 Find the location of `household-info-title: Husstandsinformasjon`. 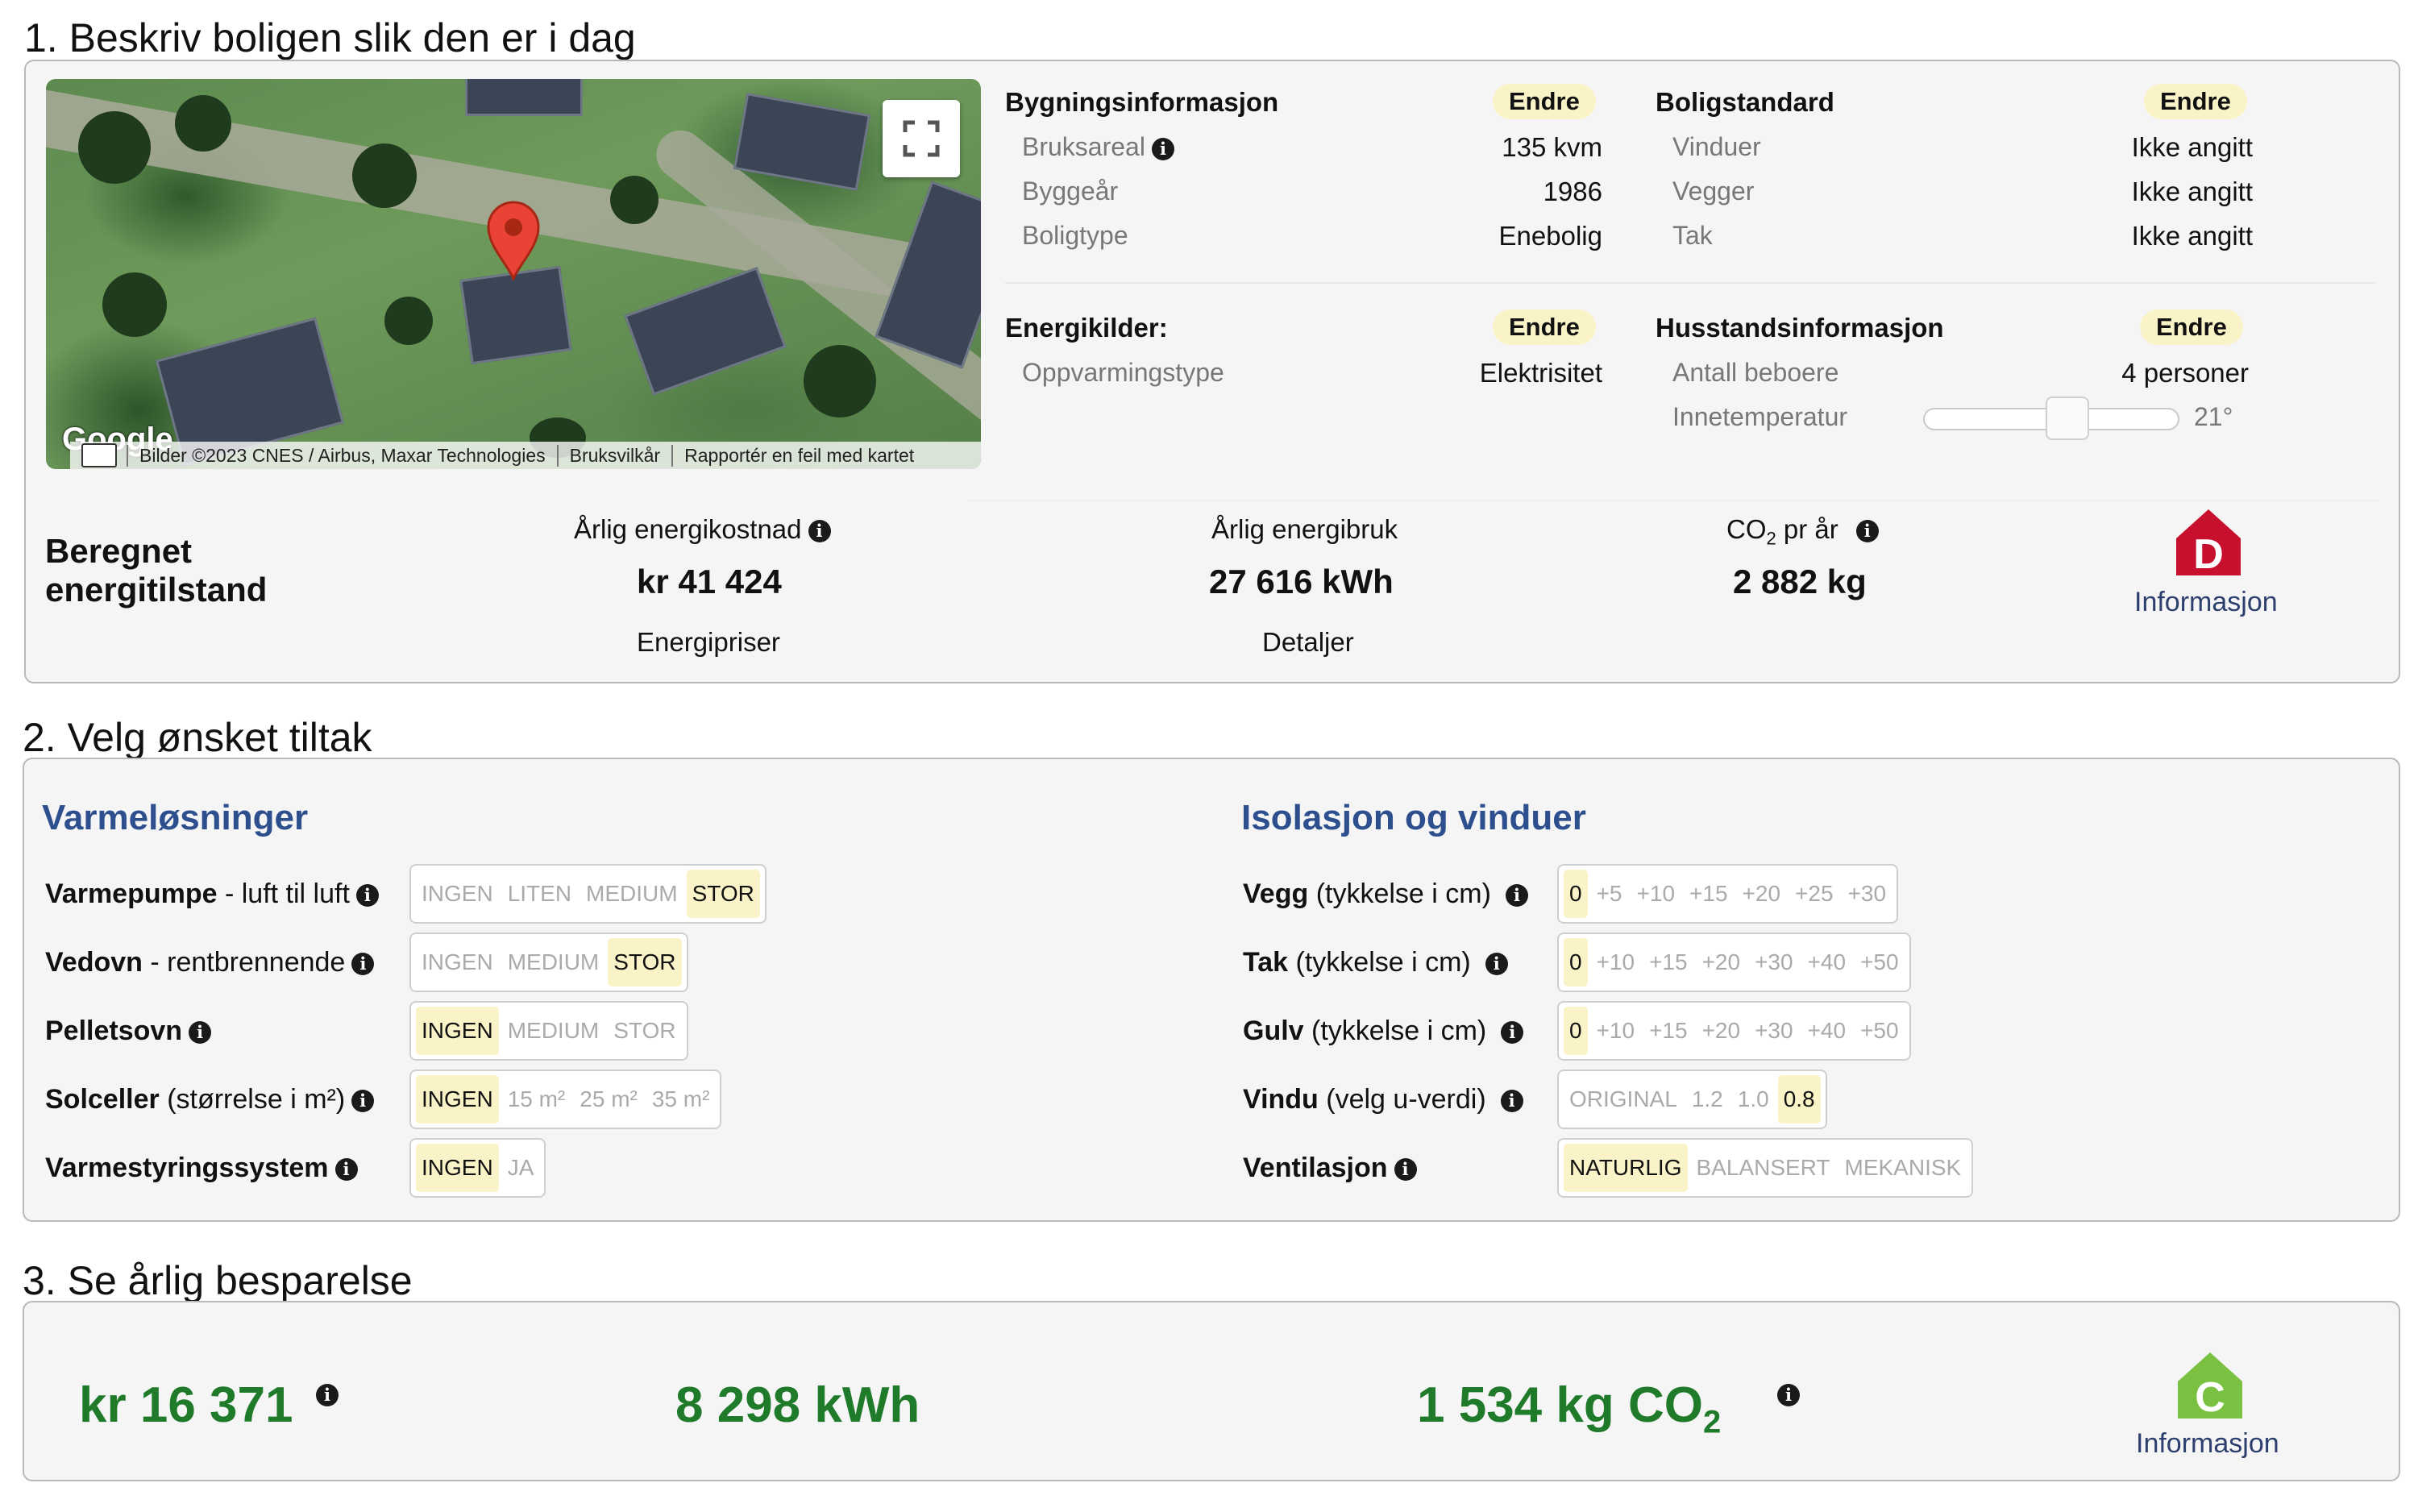

household-info-title: Husstandsinformasjon is located at coordinates (1800, 328).